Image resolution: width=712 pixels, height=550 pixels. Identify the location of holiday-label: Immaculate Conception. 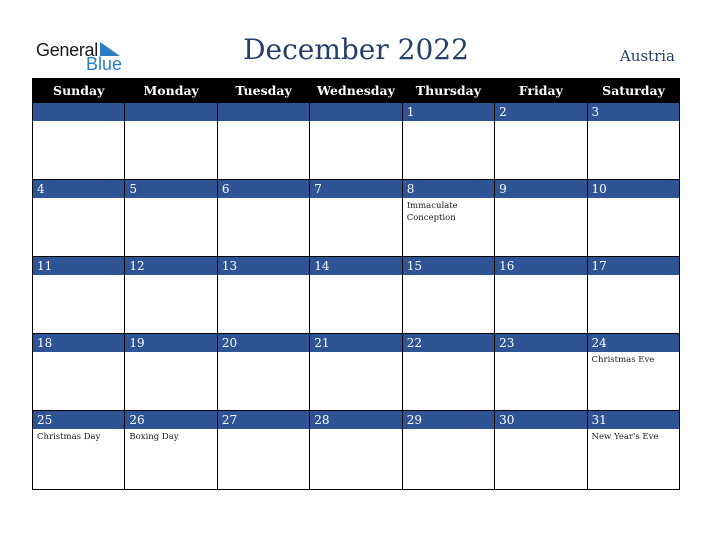
(432, 212).